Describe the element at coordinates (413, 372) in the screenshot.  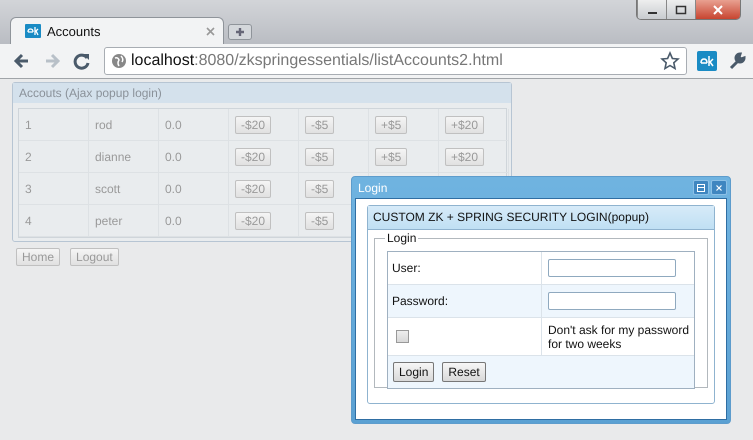
I see `form-button: Login` at that location.